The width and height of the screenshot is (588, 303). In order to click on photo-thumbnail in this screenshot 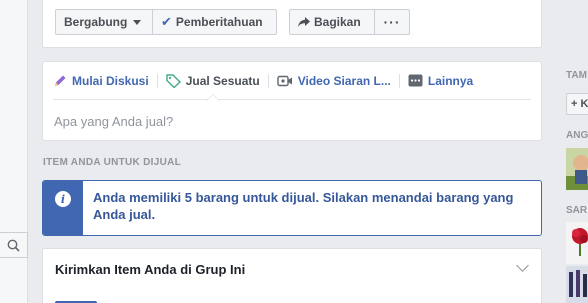, I will do `click(577, 169)`.